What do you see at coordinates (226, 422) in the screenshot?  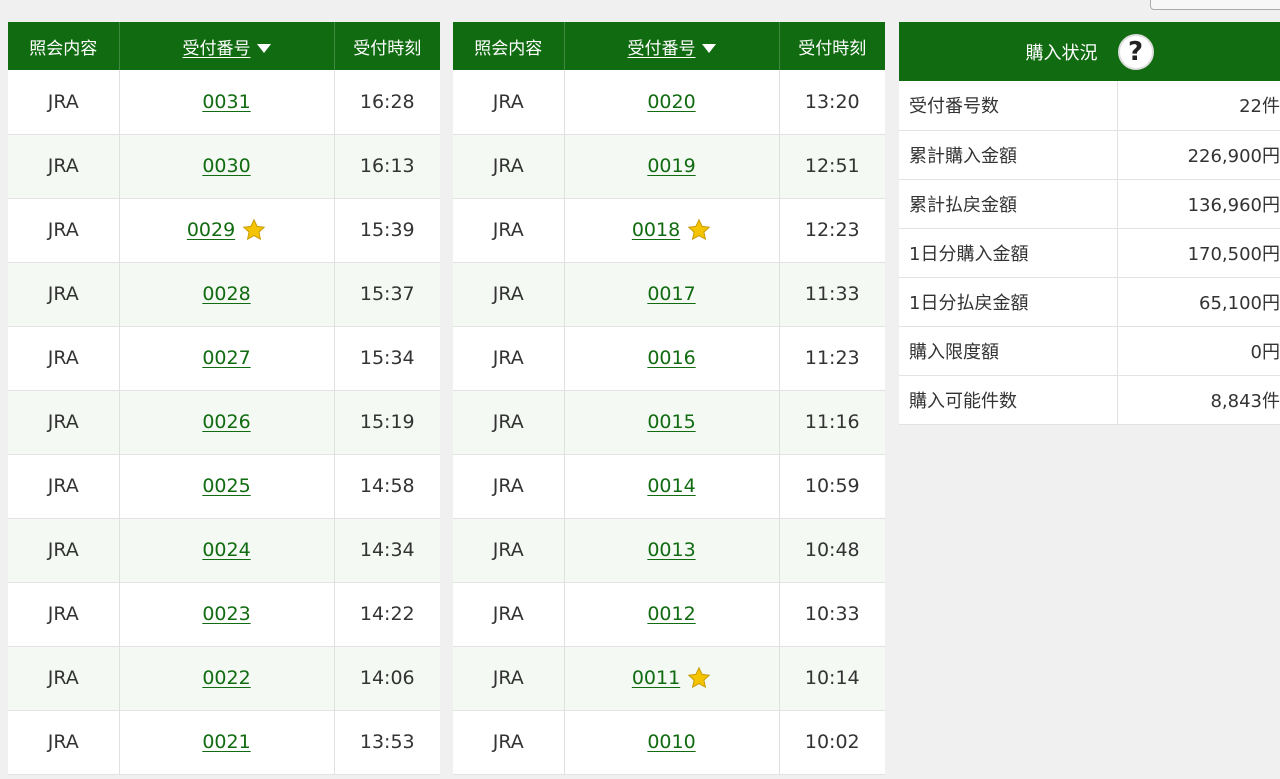 I see `receipt-number-link: 0026` at bounding box center [226, 422].